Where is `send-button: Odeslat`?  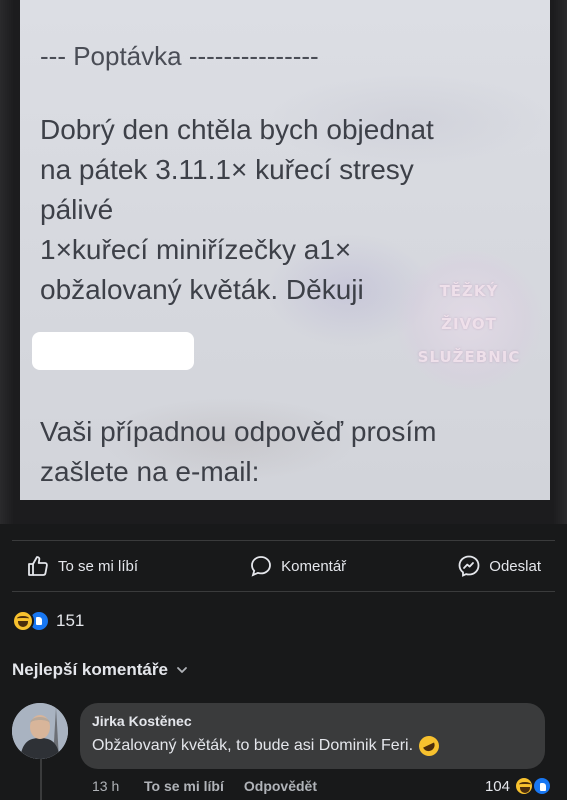
send-button: Odeslat is located at coordinates (499, 566).